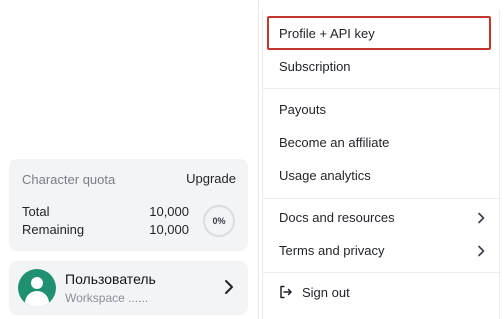  I want to click on avatar, so click(37, 288).